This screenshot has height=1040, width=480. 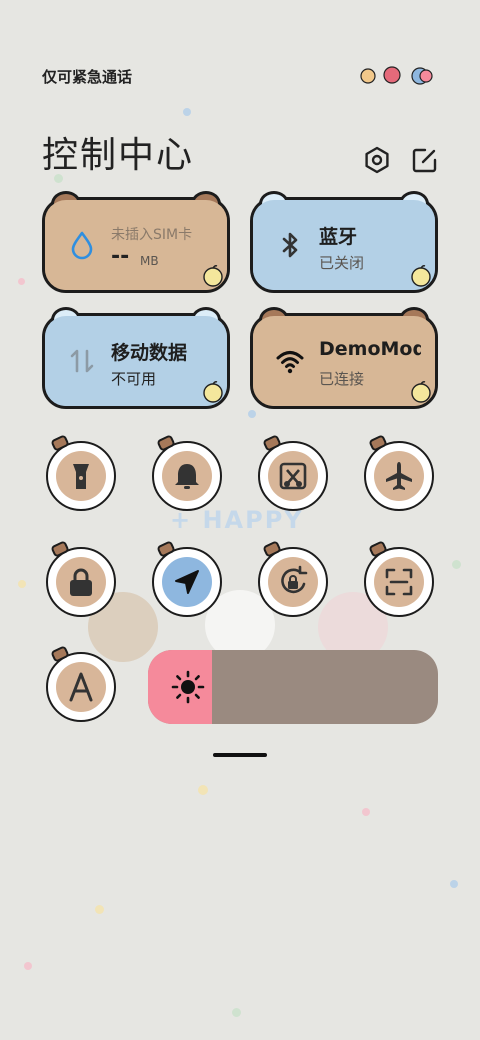 What do you see at coordinates (342, 263) in the screenshot?
I see `bluetooth-status: 已关闭` at bounding box center [342, 263].